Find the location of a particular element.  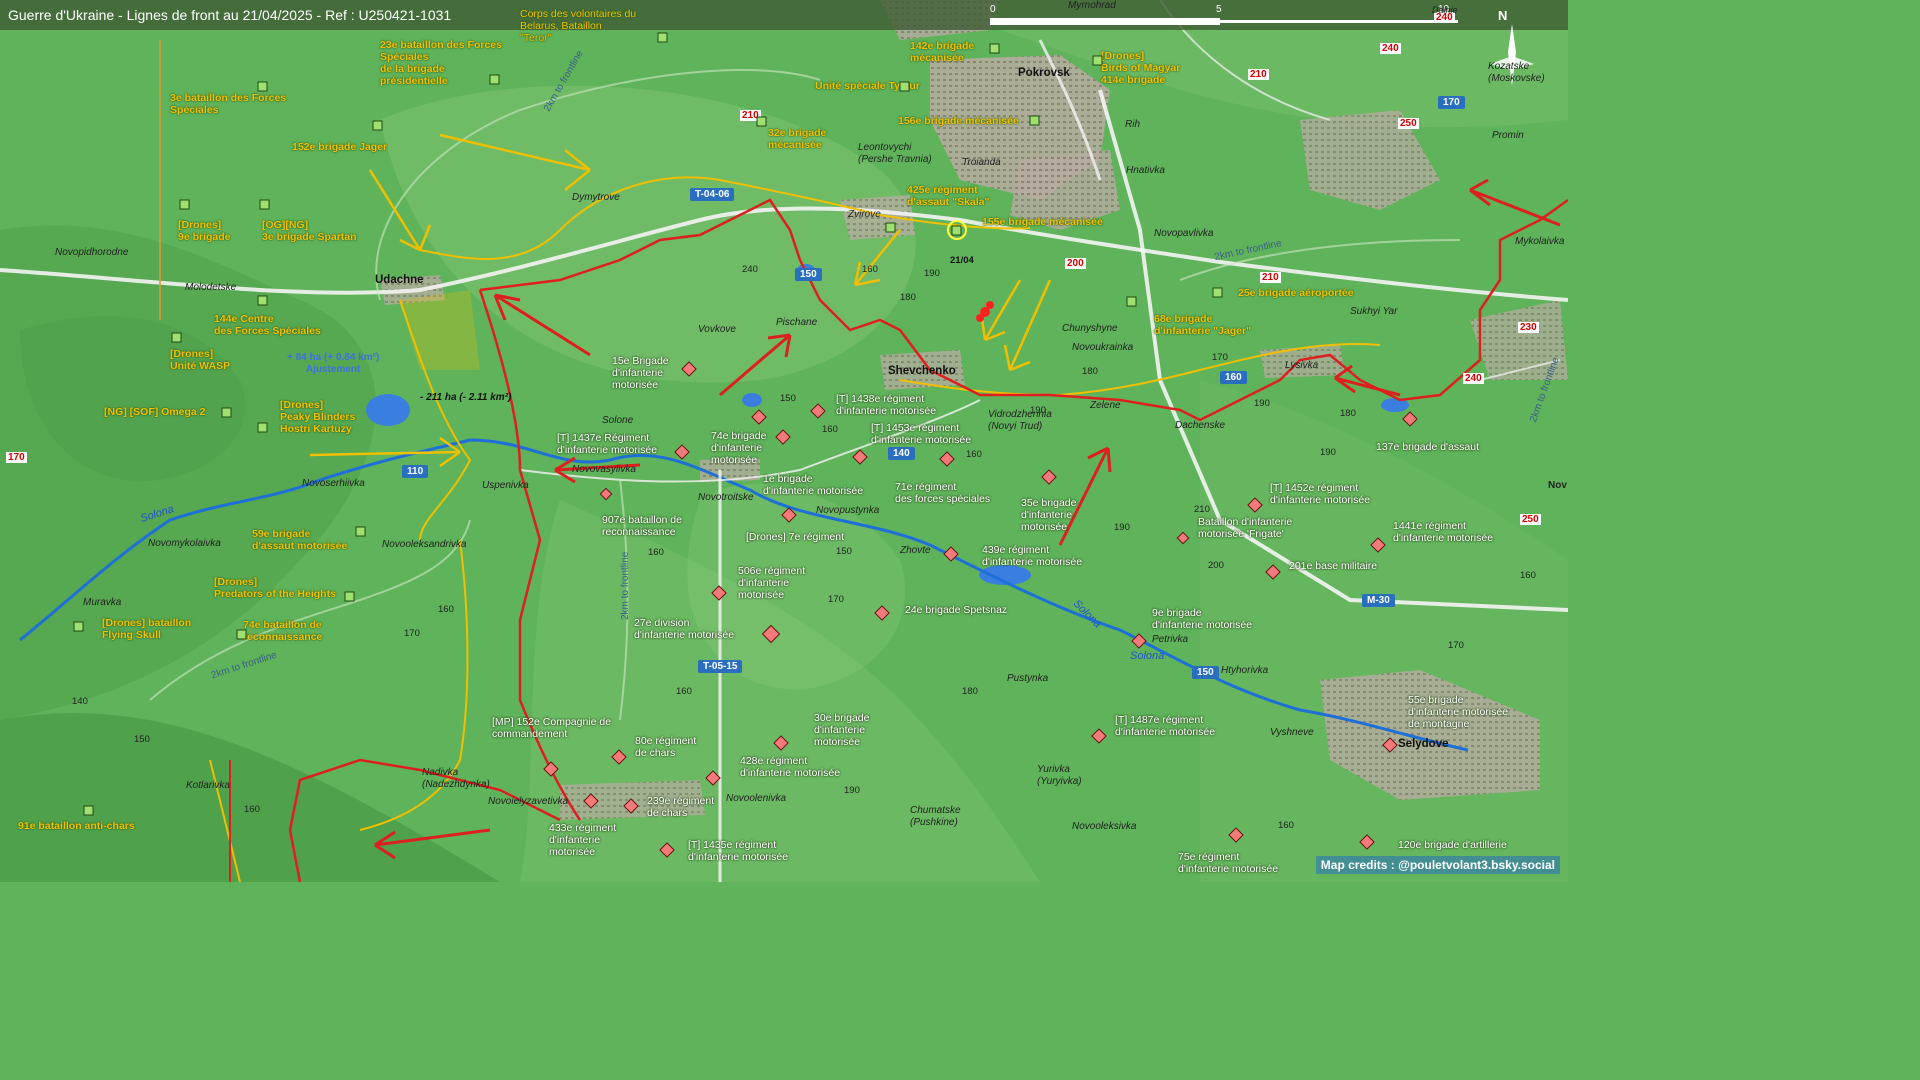

ua-unit-label: [Drones] bataillon Flying Skull is located at coordinates (146, 629).